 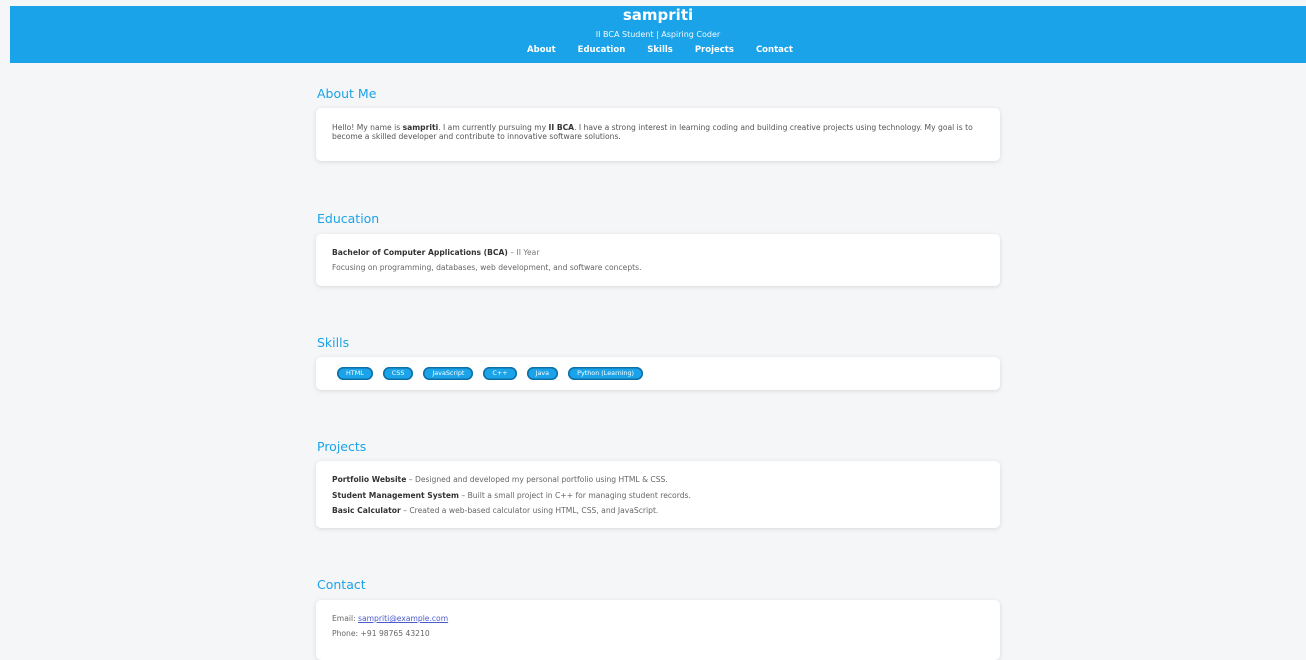 What do you see at coordinates (542, 373) in the screenshot?
I see `skill-badge-java: Java` at bounding box center [542, 373].